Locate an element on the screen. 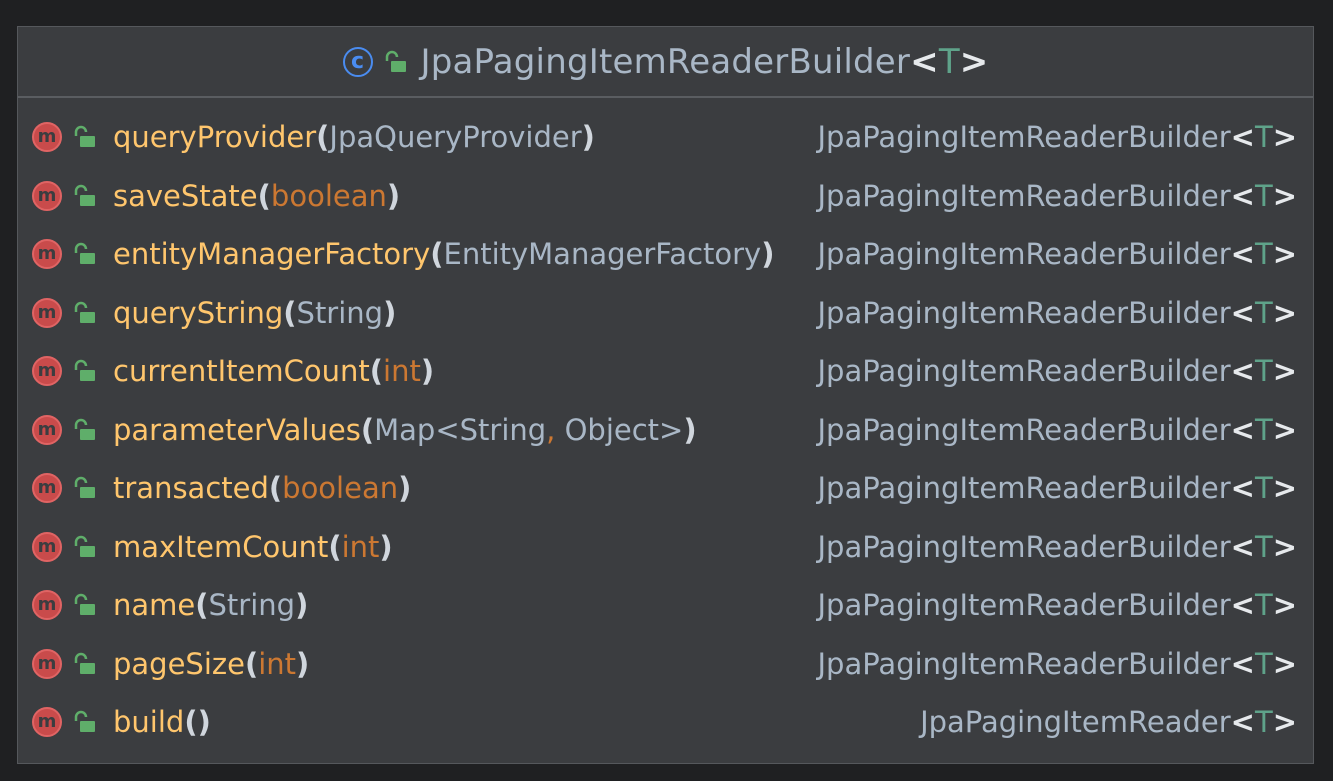  method-name: queryProvider is located at coordinates (215, 137).